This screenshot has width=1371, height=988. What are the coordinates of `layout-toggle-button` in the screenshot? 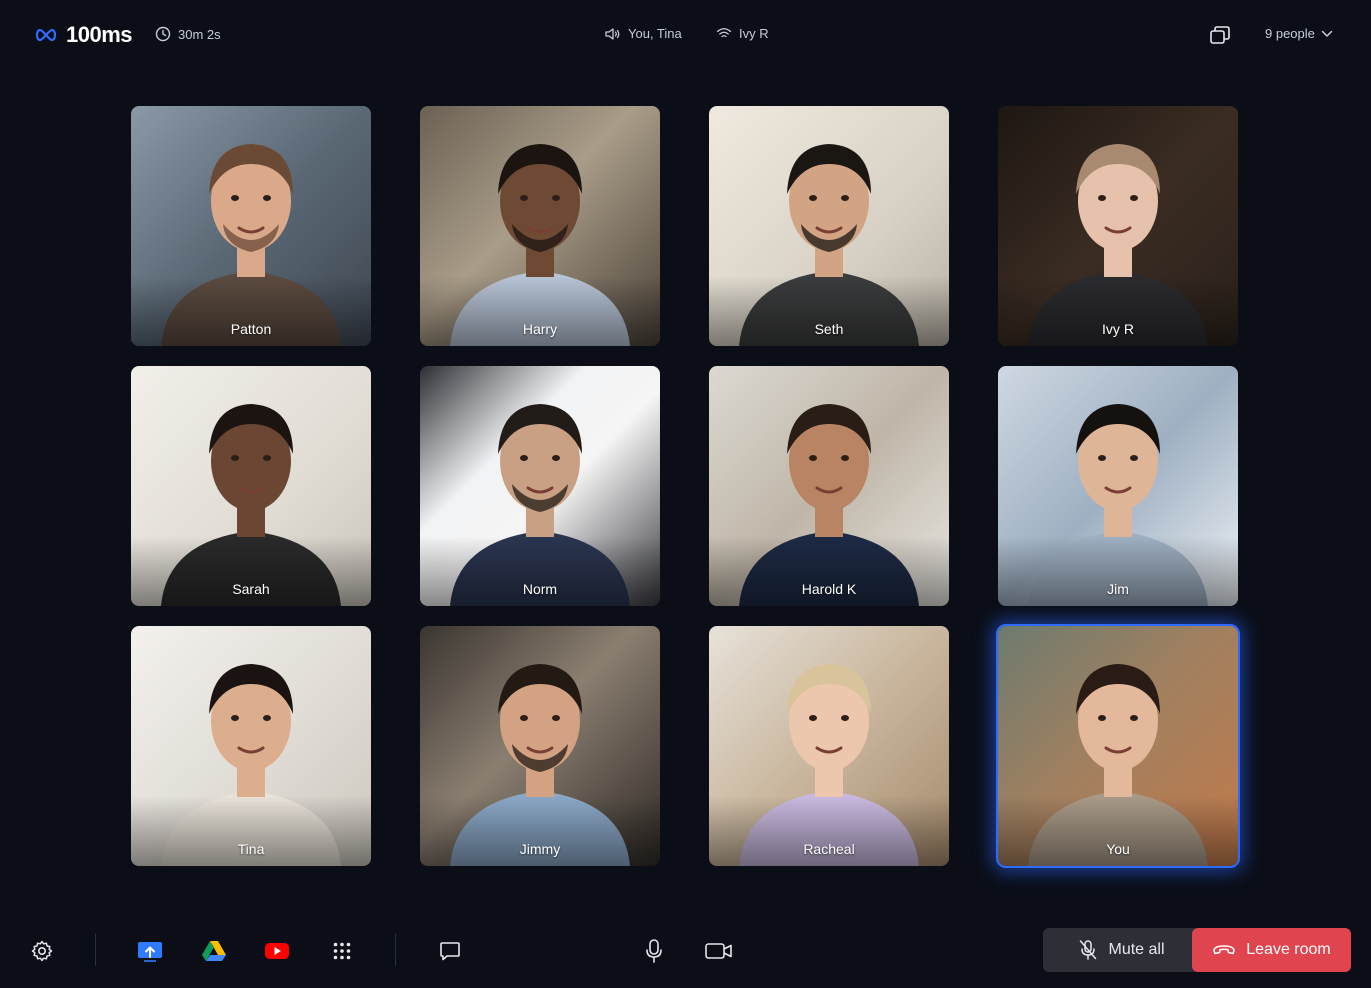 It's located at (1220, 35).